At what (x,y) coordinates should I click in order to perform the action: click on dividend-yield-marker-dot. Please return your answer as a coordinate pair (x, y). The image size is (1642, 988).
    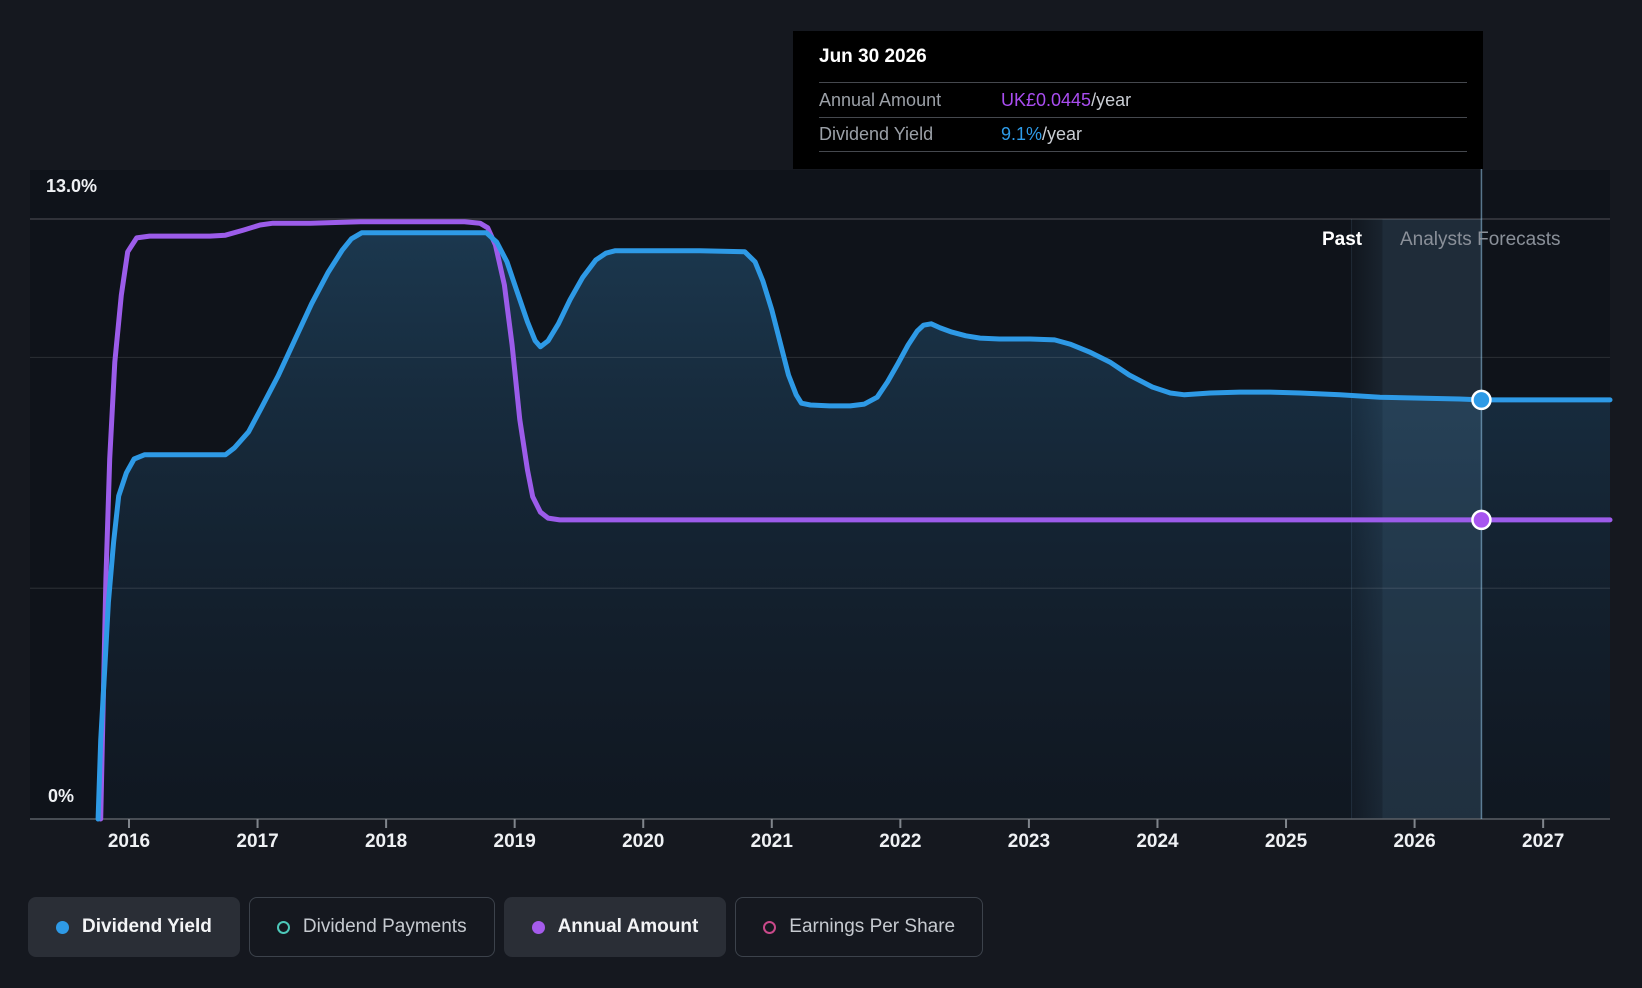
    Looking at the image, I should click on (1481, 400).